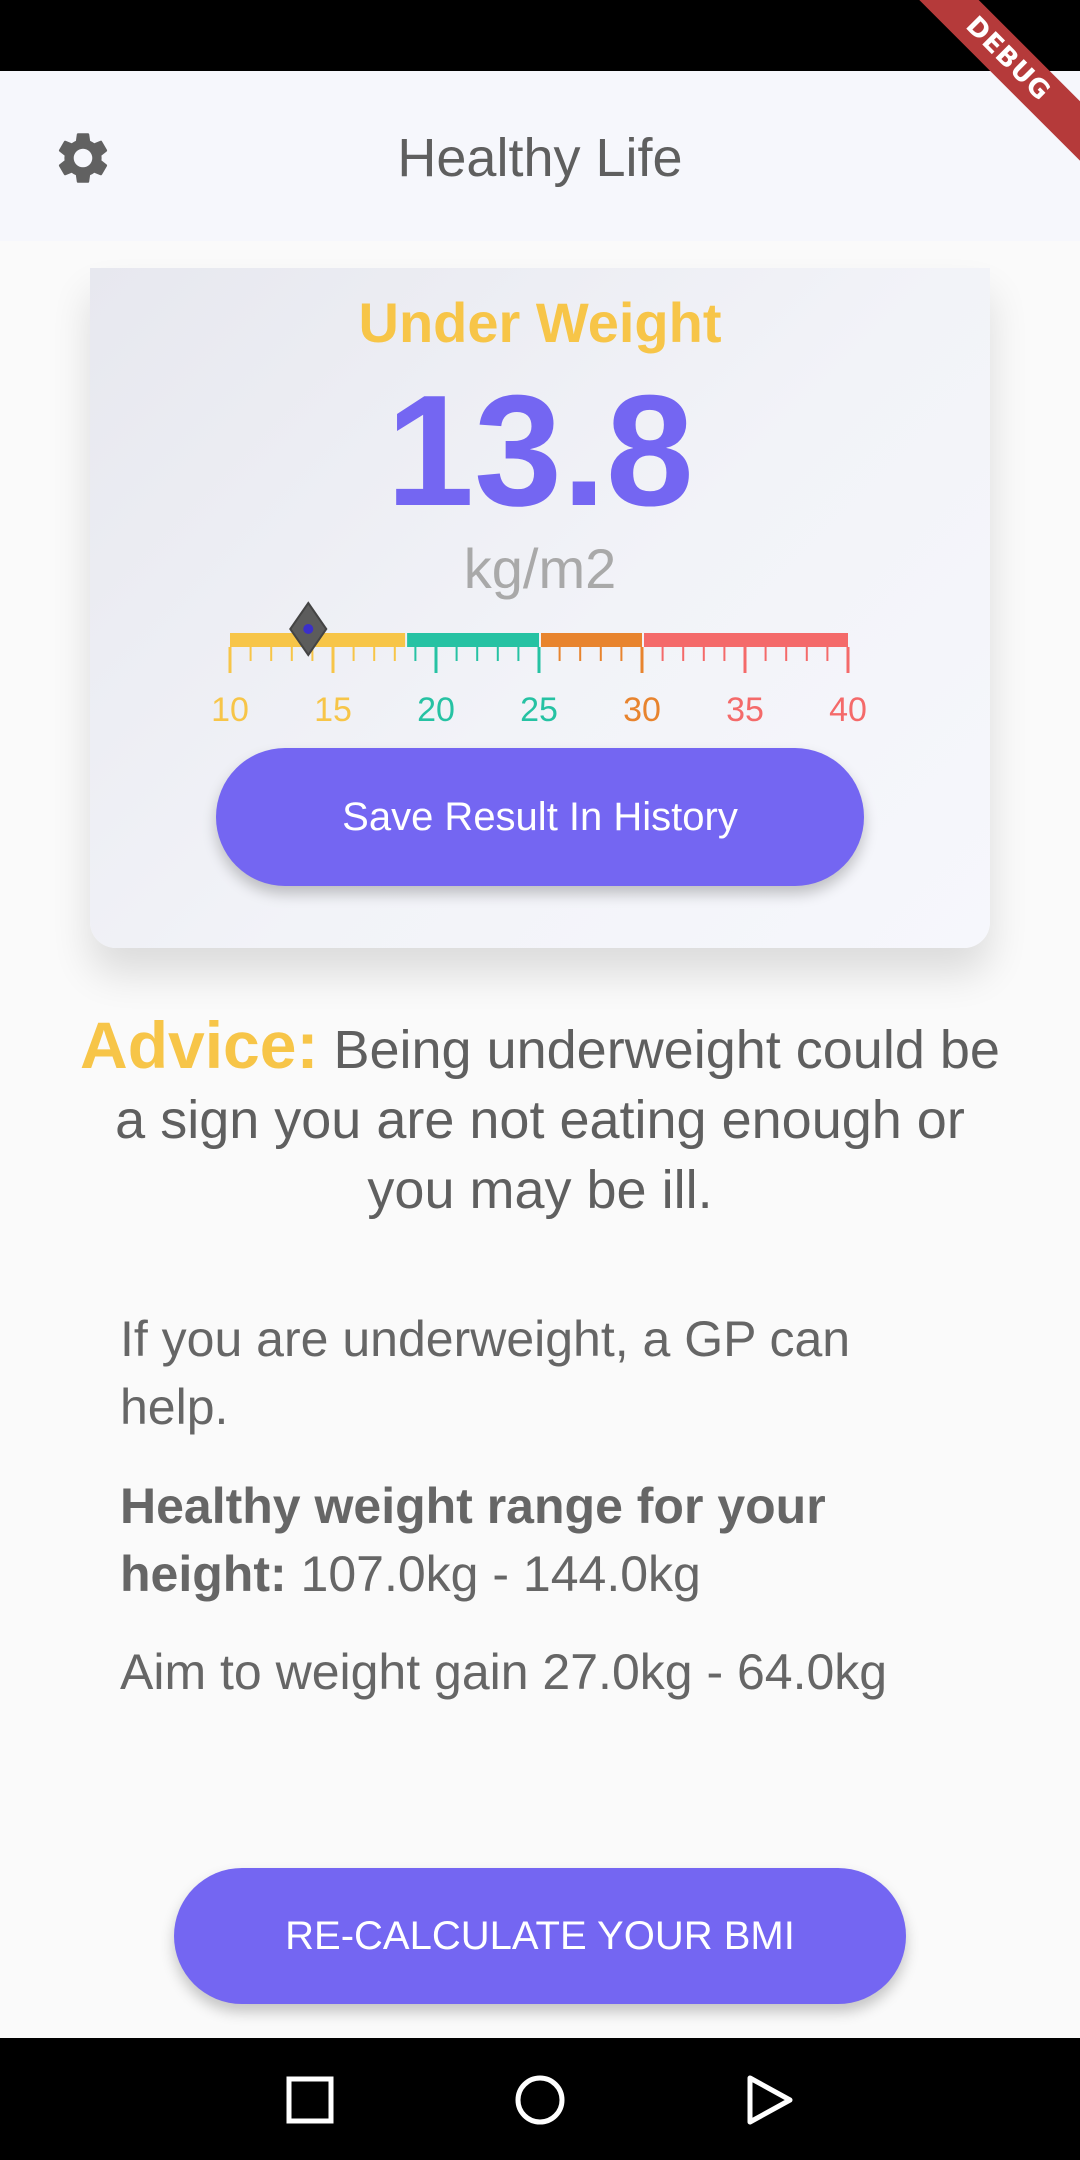 Image resolution: width=1080 pixels, height=2160 pixels. Describe the element at coordinates (540, 1936) in the screenshot. I see `recalculate-bmi-button: RE-CALCULATE YOUR BMI` at that location.